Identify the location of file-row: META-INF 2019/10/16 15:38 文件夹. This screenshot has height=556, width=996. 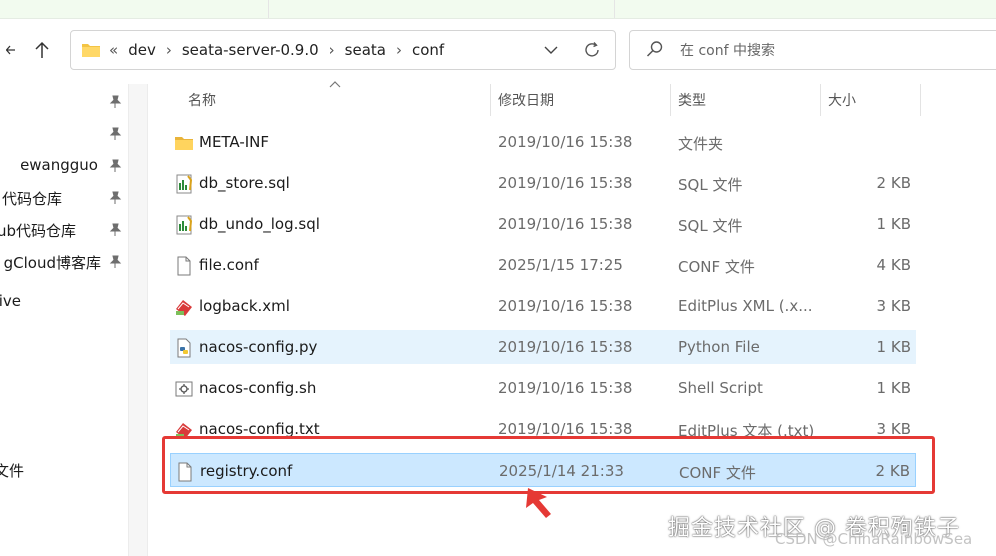
(543, 142).